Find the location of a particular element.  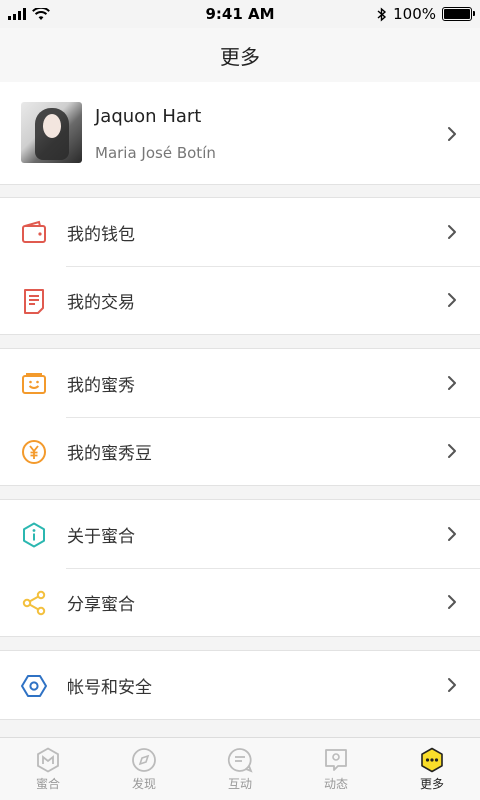

feed-icon is located at coordinates (336, 759).